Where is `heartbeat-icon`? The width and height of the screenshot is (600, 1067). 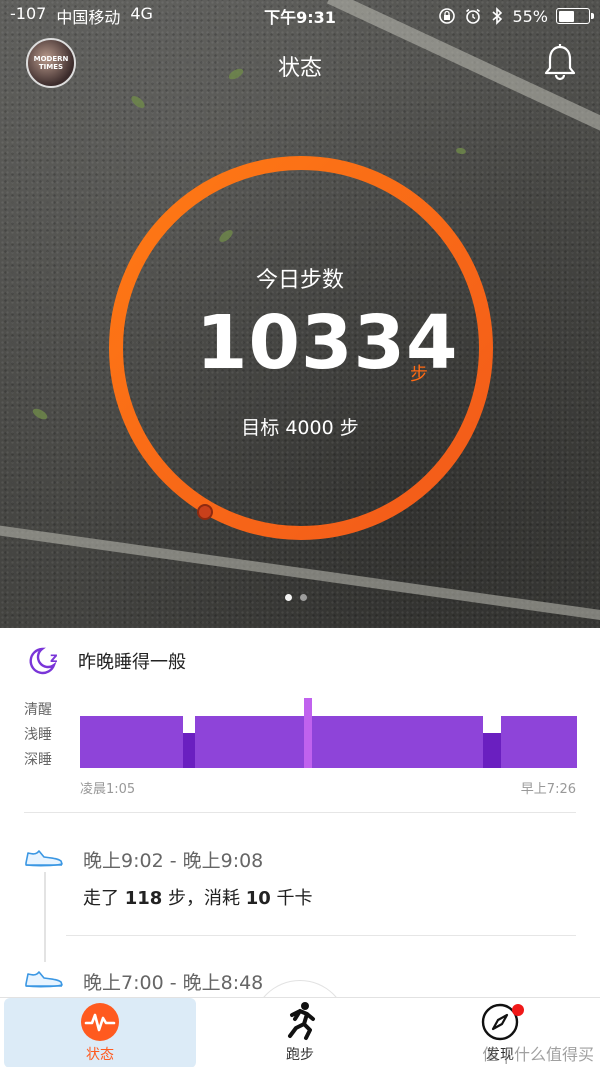 heartbeat-icon is located at coordinates (100, 1022).